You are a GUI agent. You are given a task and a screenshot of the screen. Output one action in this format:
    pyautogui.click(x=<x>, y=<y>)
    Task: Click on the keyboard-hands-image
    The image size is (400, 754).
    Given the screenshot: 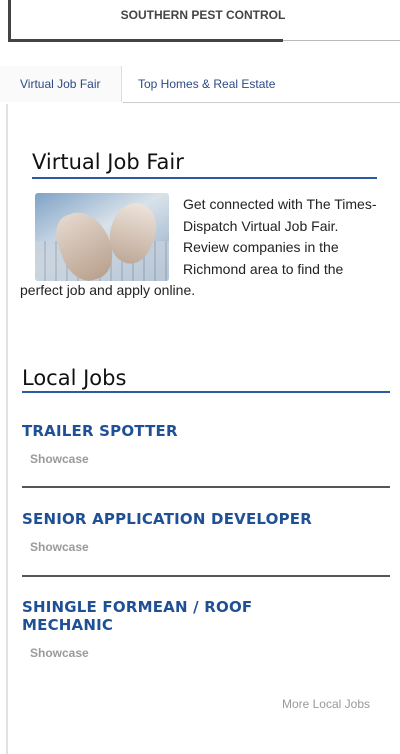 What is the action you would take?
    pyautogui.click(x=102, y=237)
    